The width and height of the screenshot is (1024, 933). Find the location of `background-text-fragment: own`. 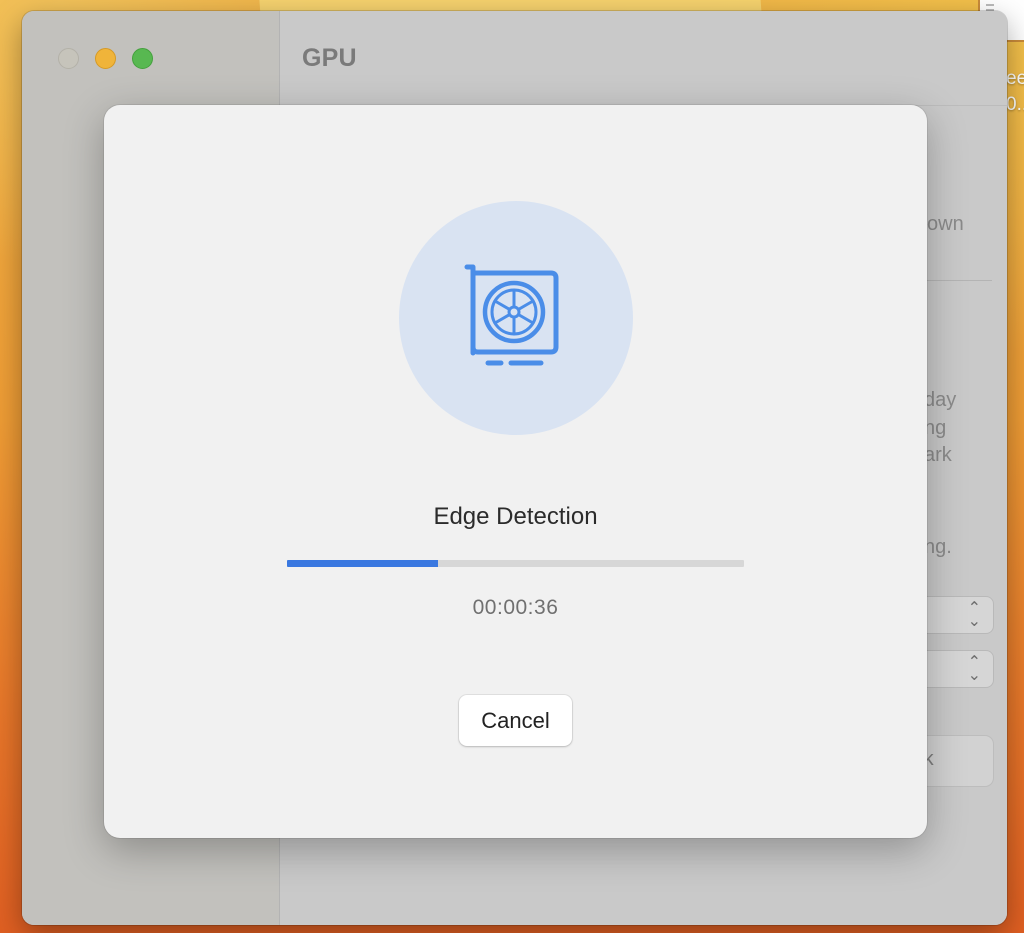

background-text-fragment: own is located at coordinates (945, 224).